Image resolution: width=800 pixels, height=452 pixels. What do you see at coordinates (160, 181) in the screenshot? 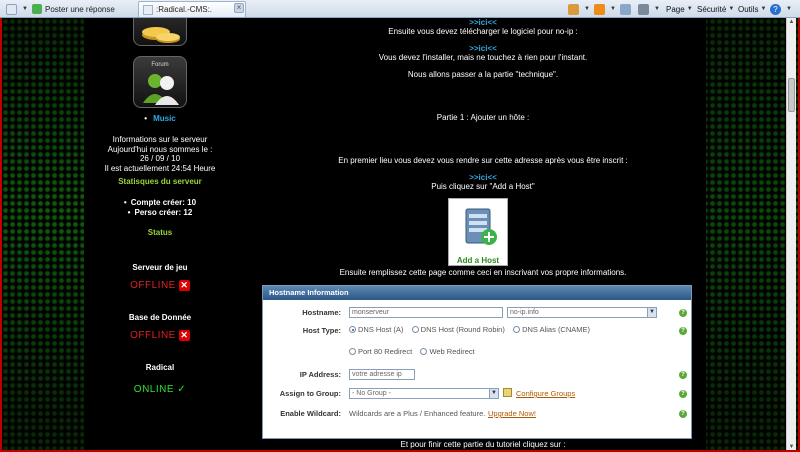
I see `stats-title: Statisques du serveur` at bounding box center [160, 181].